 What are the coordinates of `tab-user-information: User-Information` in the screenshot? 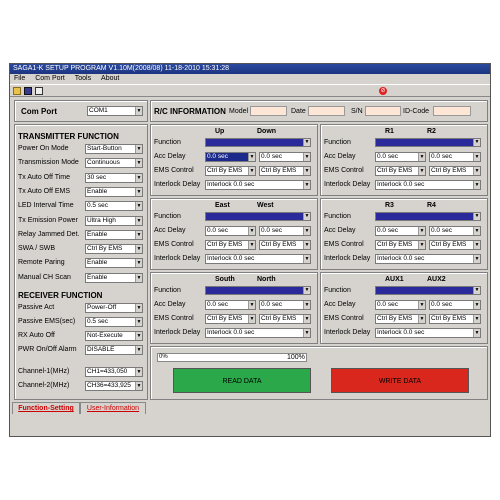 It's located at (113, 408).